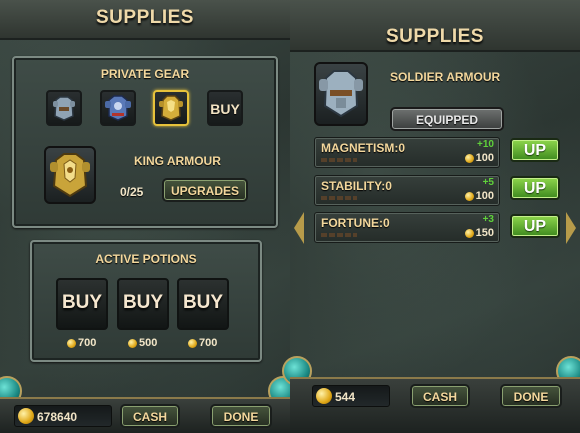 The height and width of the screenshot is (433, 580). I want to click on stat-row-fortune: FORTUNE:0 +3 150, so click(407, 227).